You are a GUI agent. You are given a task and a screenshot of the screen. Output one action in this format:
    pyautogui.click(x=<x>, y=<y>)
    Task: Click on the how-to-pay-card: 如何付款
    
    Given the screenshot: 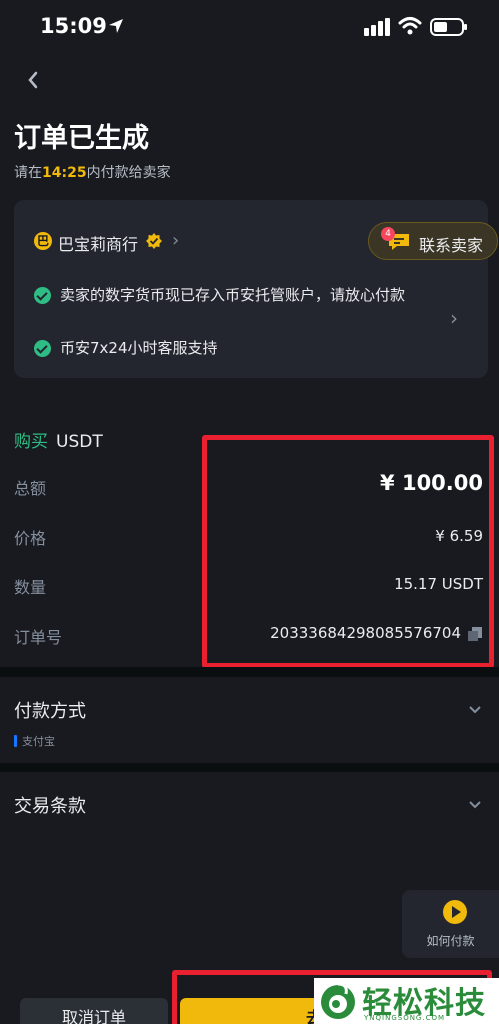 What is the action you would take?
    pyautogui.click(x=450, y=924)
    